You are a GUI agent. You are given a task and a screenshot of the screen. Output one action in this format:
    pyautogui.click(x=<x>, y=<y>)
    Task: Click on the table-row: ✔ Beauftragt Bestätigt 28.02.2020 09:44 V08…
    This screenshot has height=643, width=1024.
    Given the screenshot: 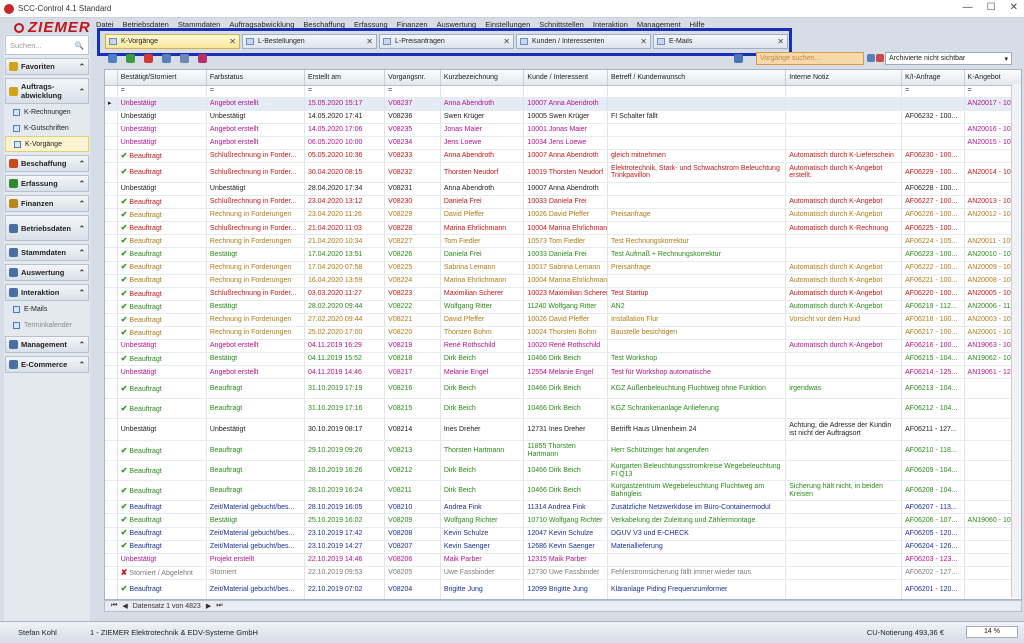 What is the action you would take?
    pyautogui.click(x=563, y=307)
    